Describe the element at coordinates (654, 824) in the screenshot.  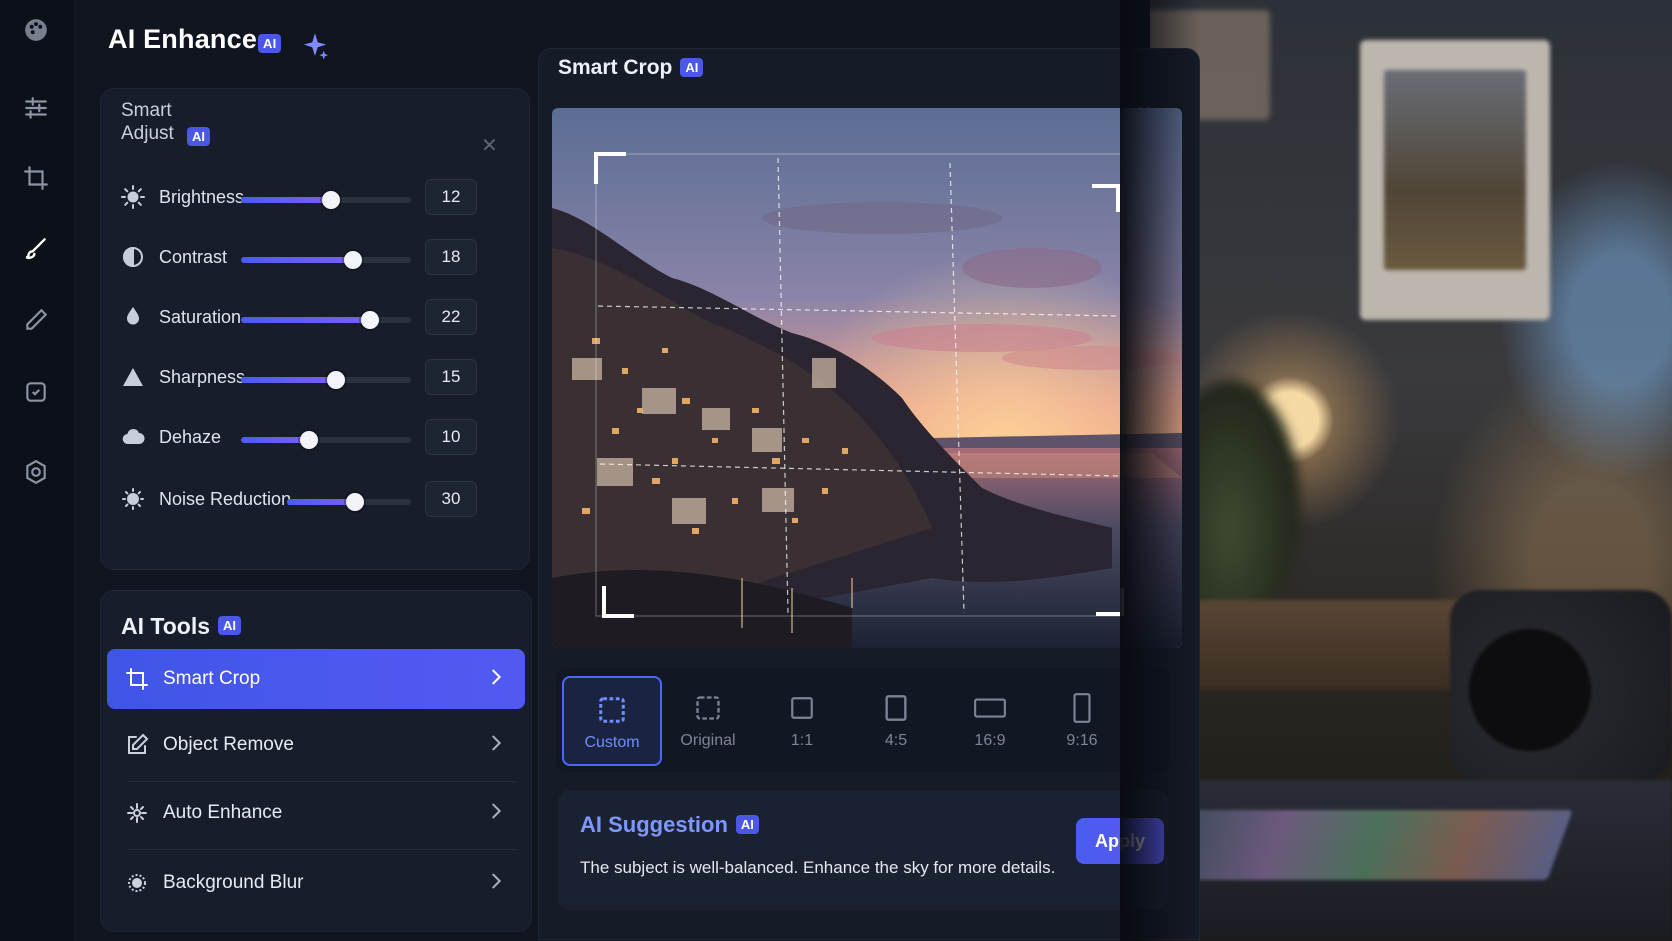
I see `ai-suggestion-title-text: AI Suggestion` at that location.